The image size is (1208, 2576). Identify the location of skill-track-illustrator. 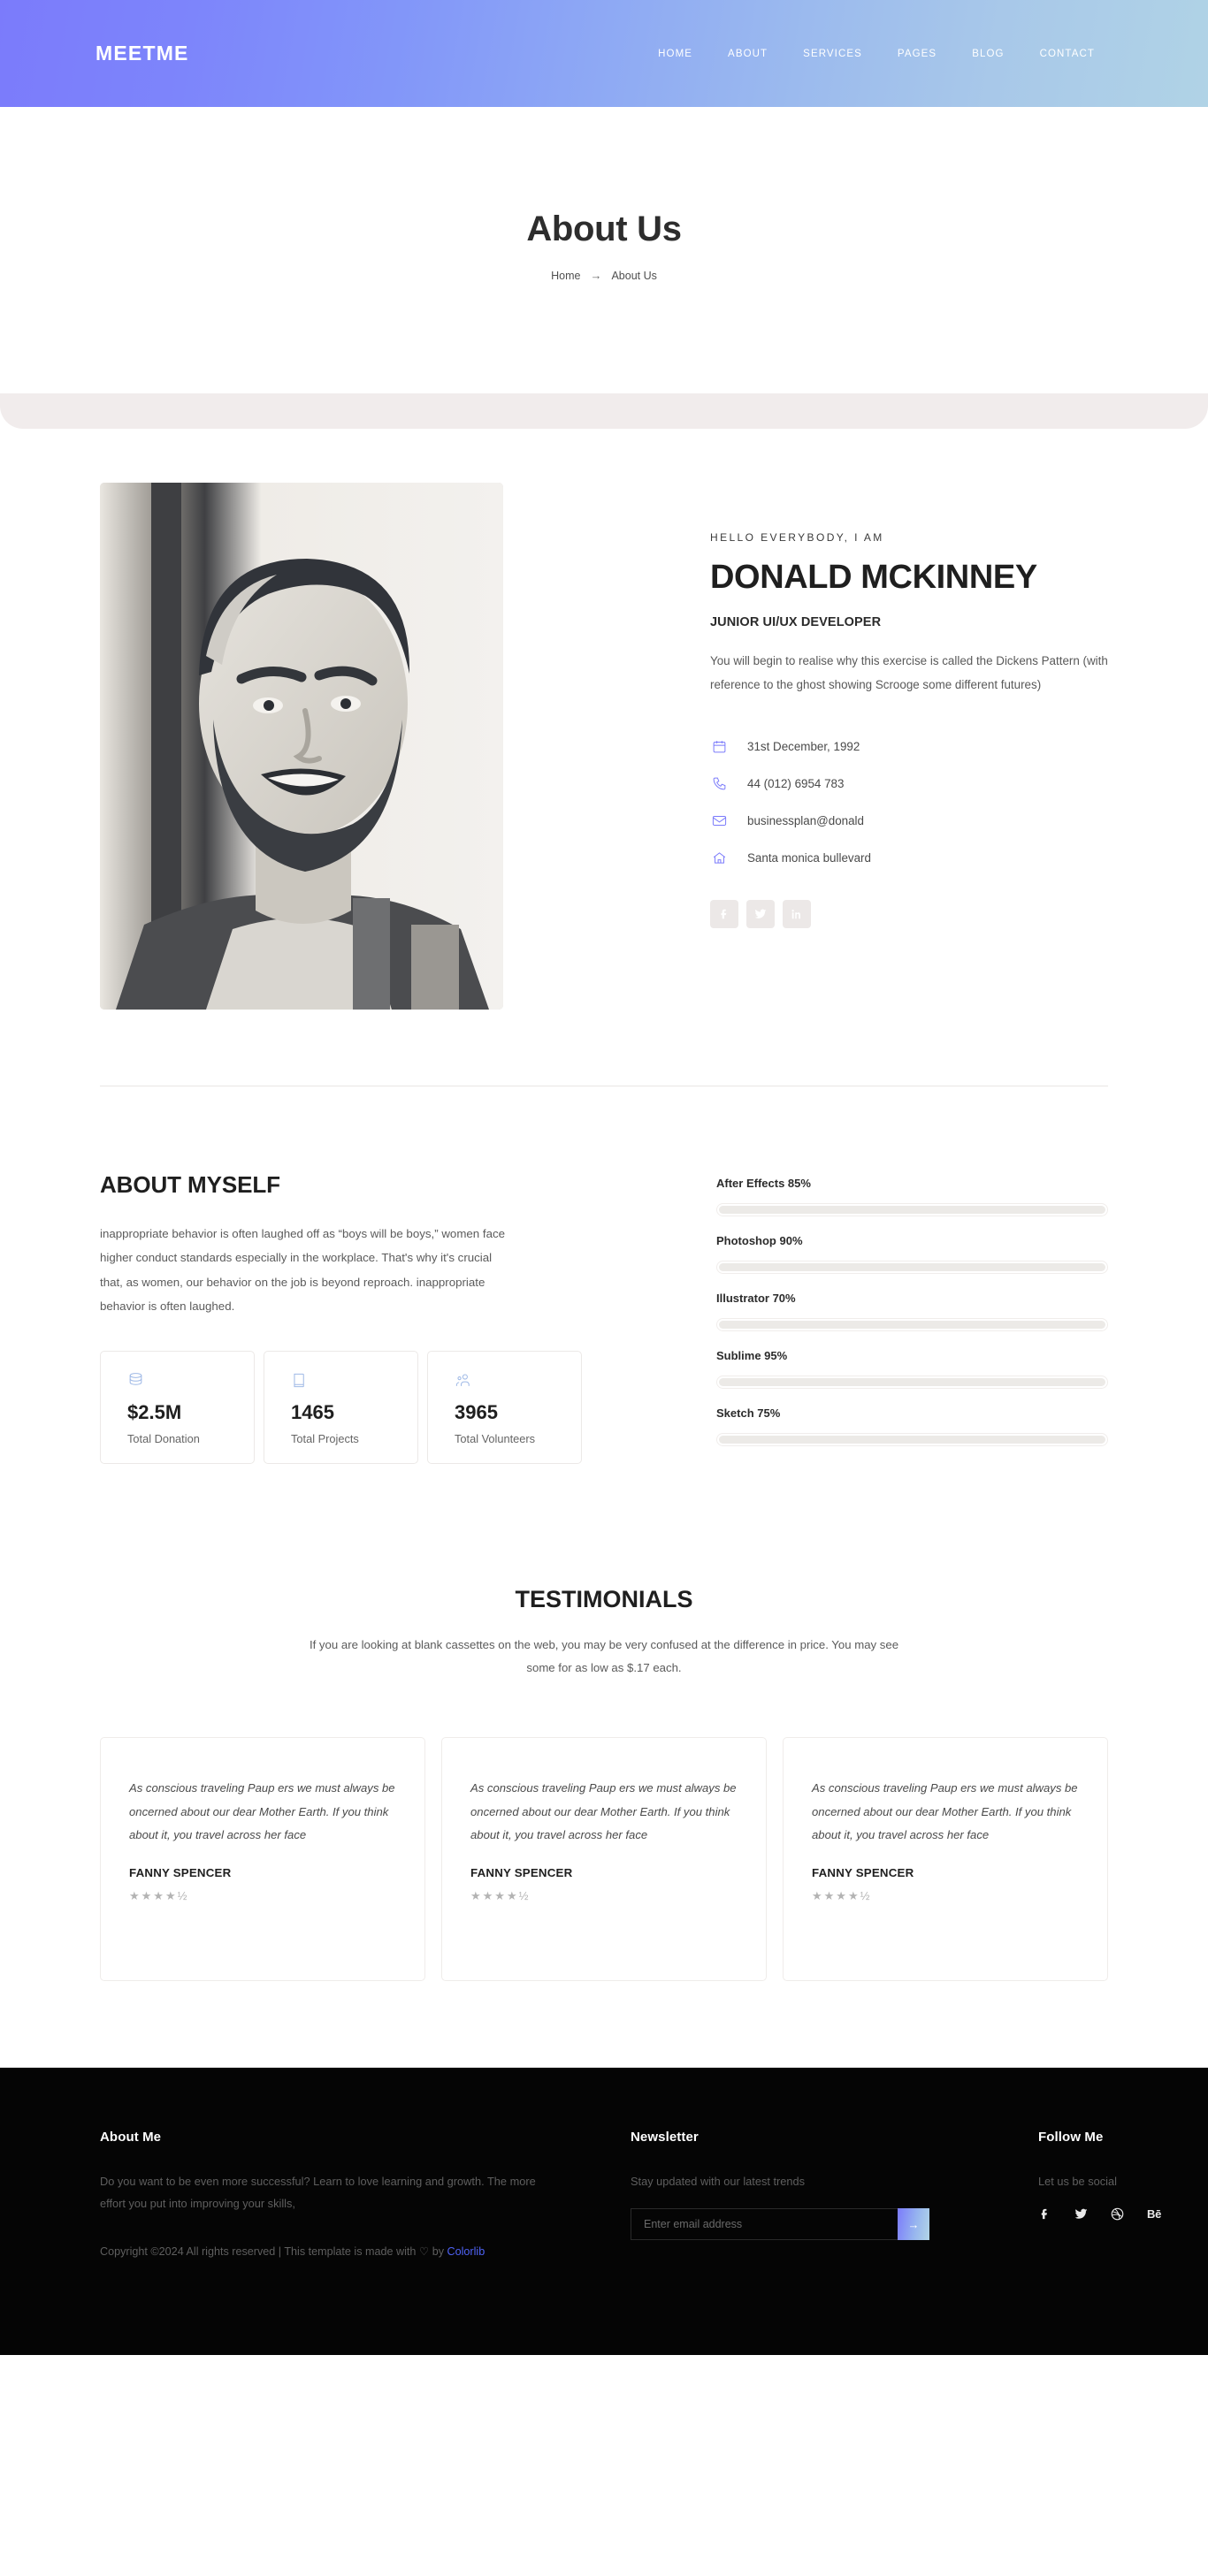
(912, 1324).